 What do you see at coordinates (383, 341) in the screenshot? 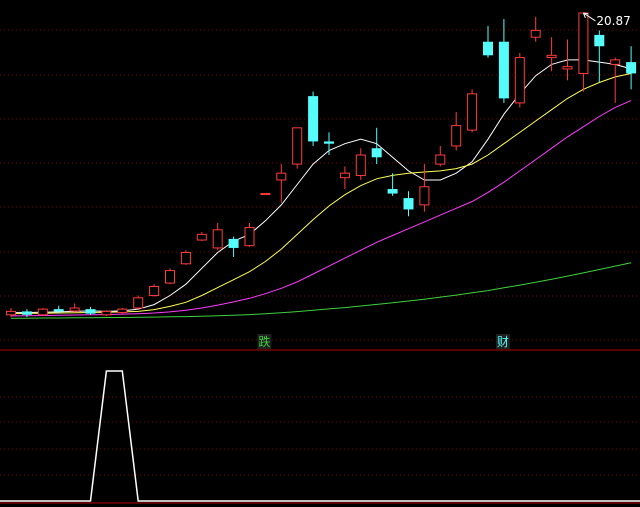
I see `signal-labels: 跌 财` at bounding box center [383, 341].